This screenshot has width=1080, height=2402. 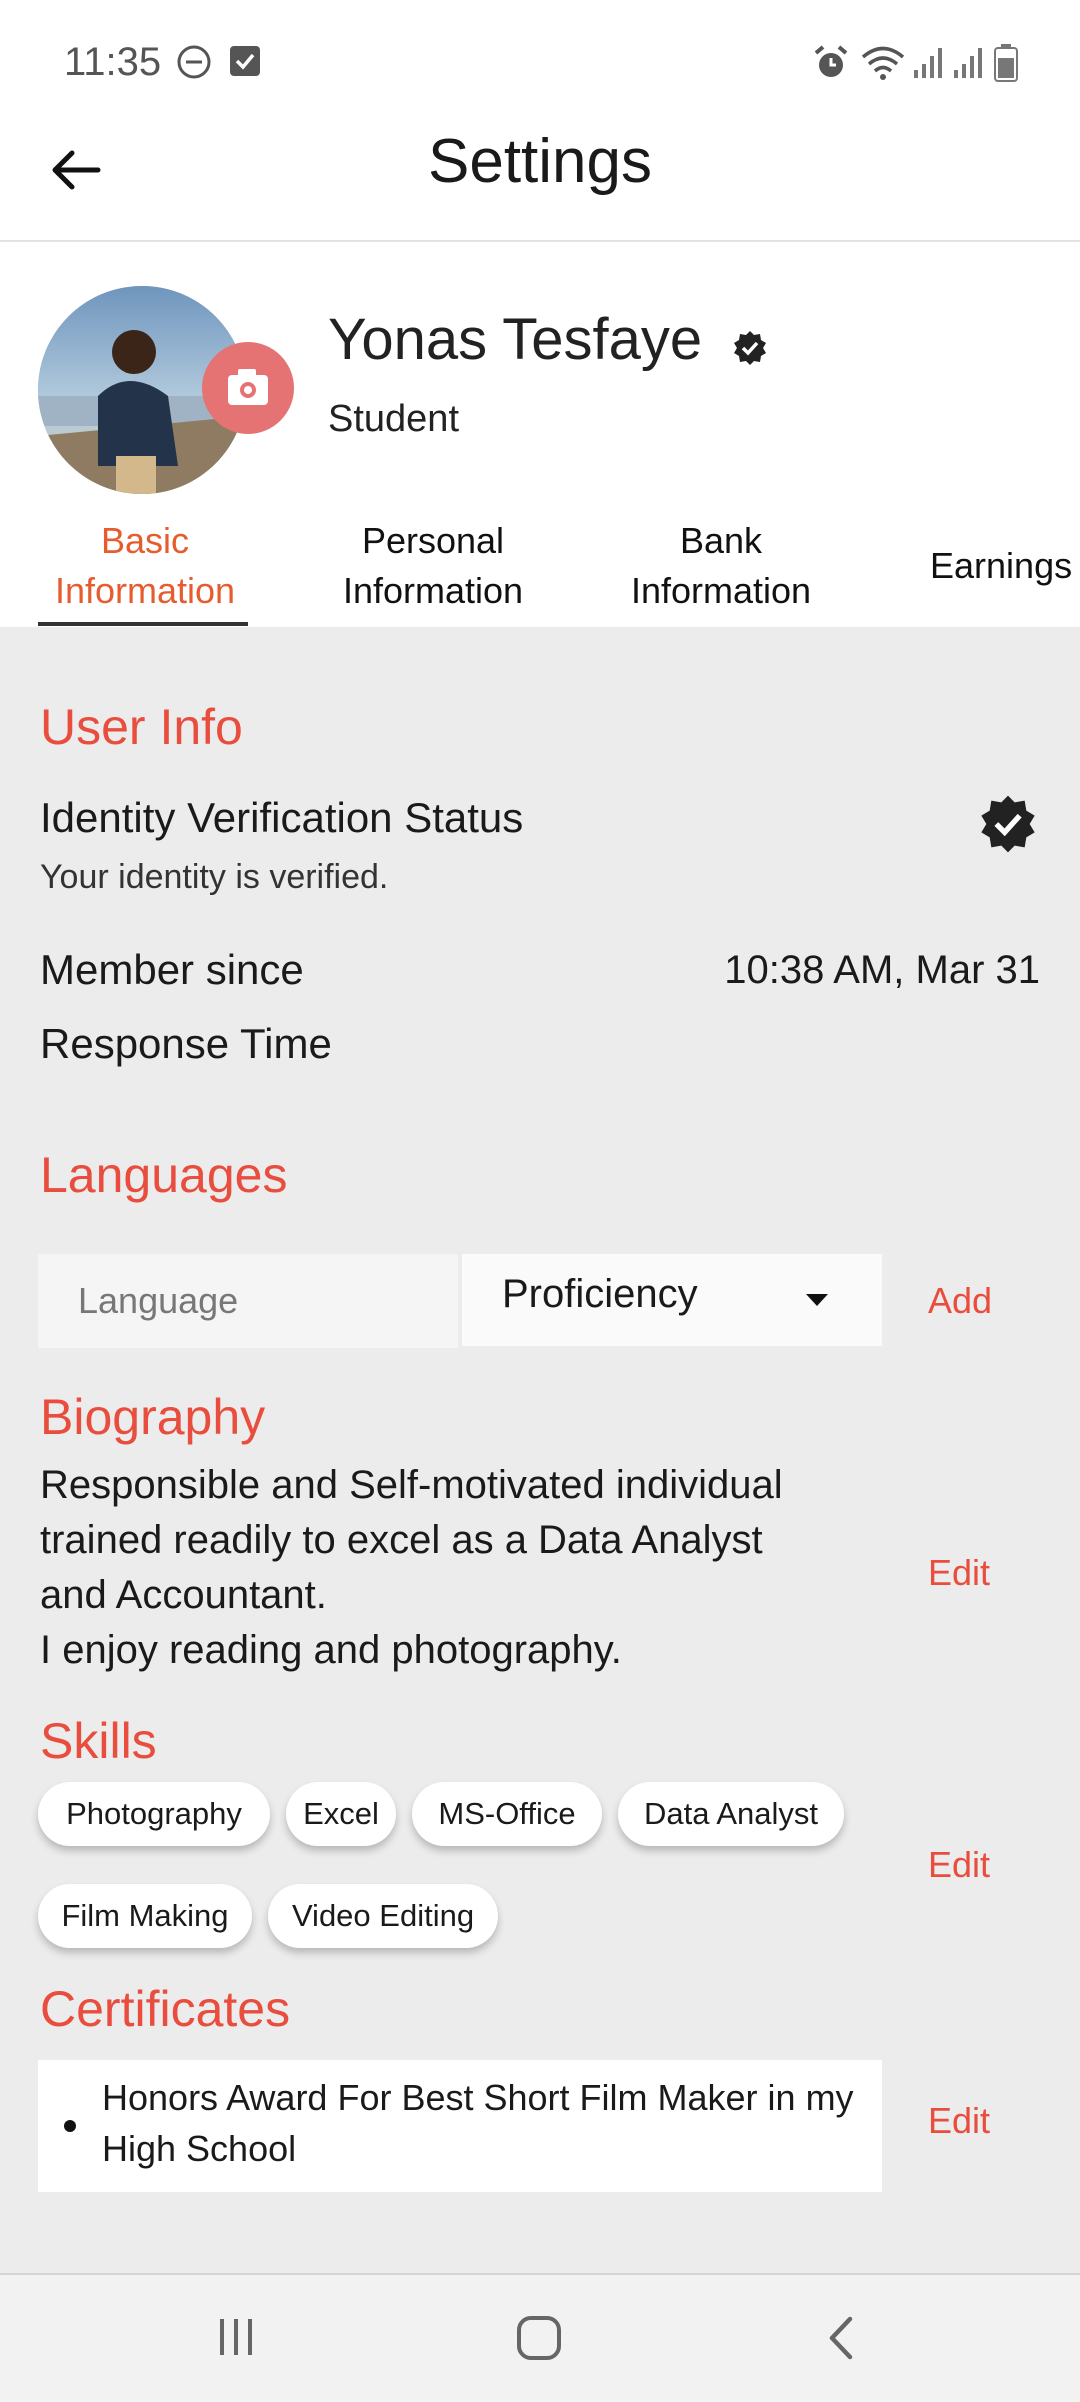 I want to click on bullet, so click(x=70, y=2126).